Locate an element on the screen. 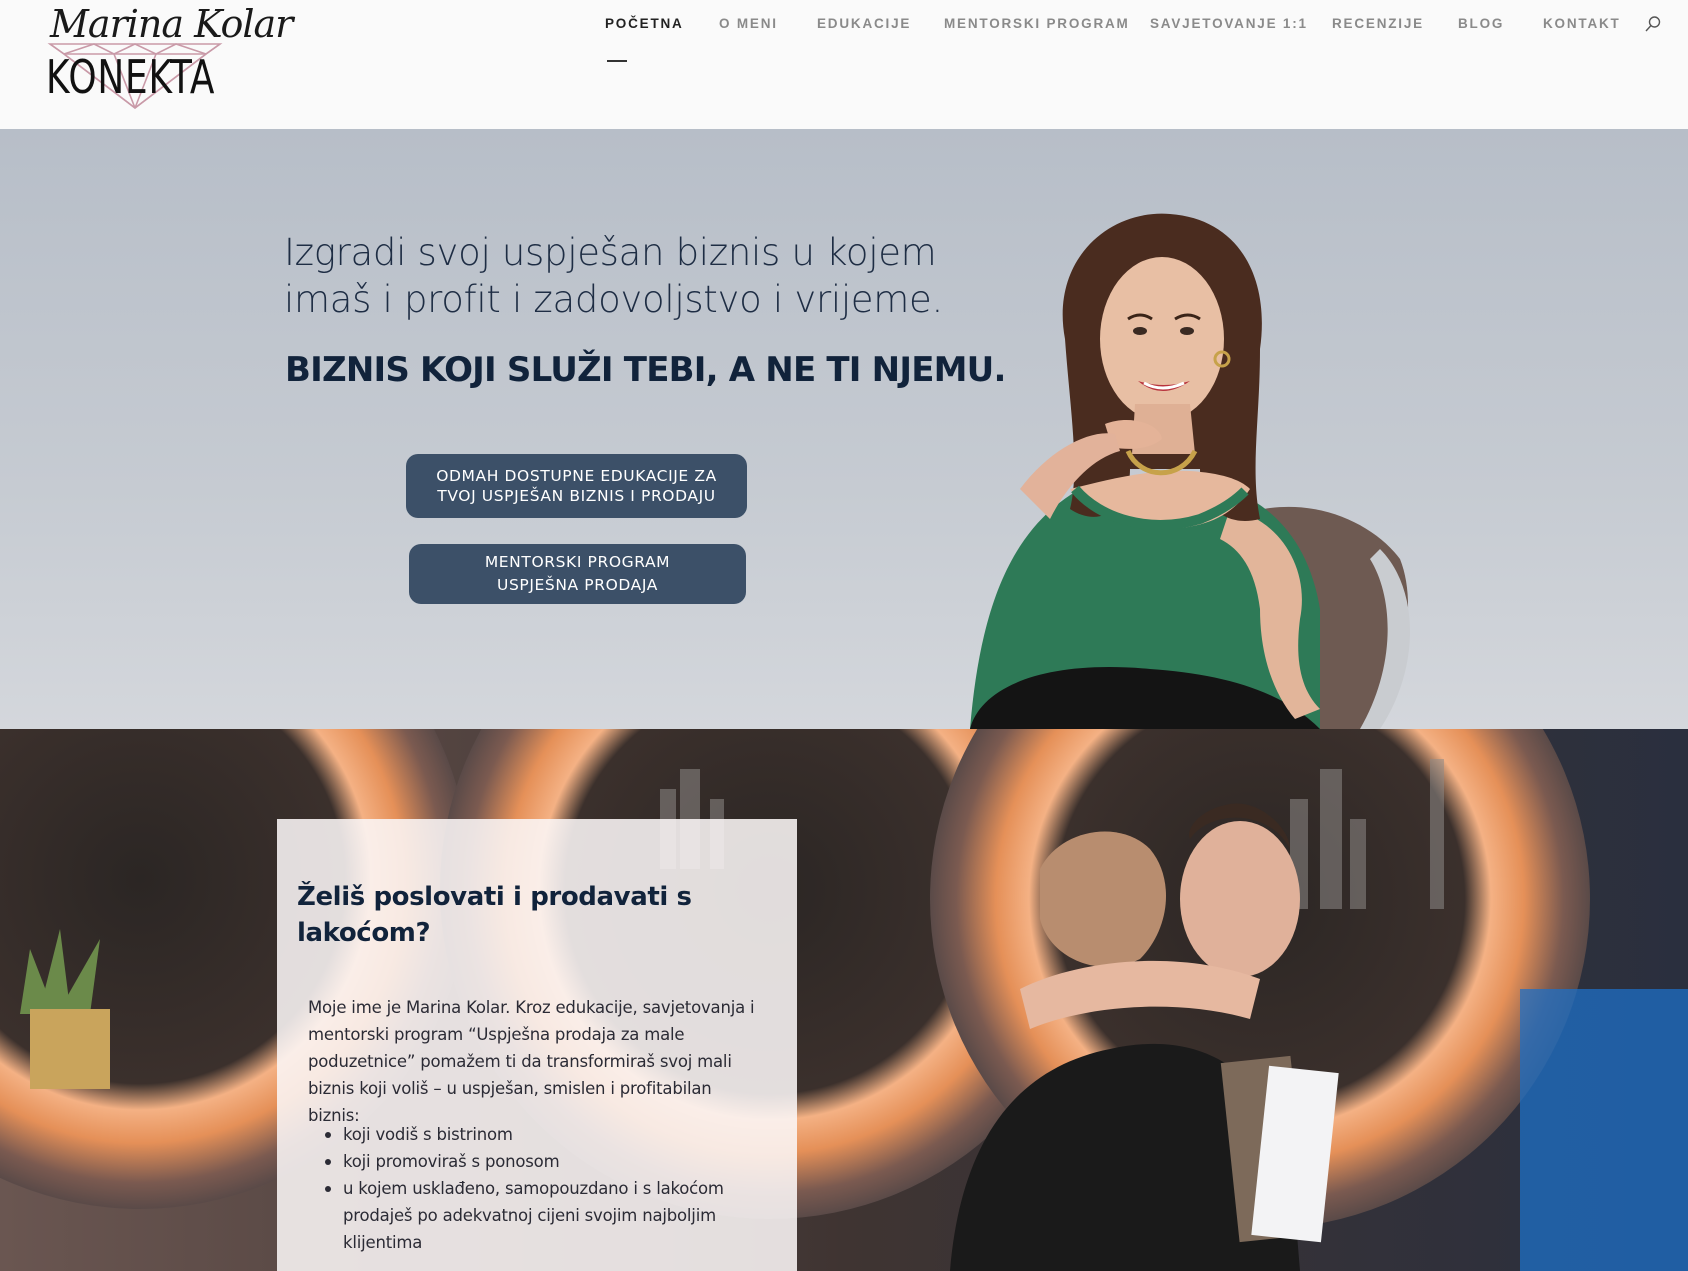 The width and height of the screenshot is (1688, 1271). nav-item-savjetovanje: SAVJETOVANJE 1:1 is located at coordinates (1229, 23).